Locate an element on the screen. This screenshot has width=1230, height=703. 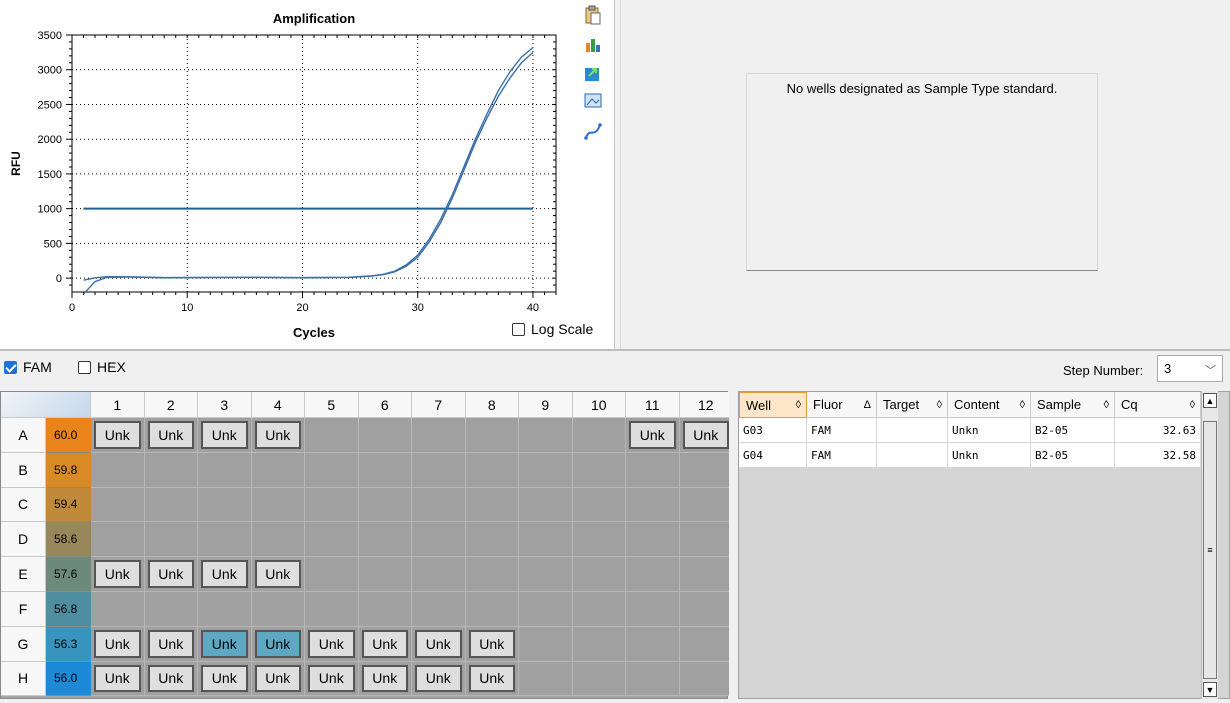
vertical-splitter is located at coordinates (733, 545).